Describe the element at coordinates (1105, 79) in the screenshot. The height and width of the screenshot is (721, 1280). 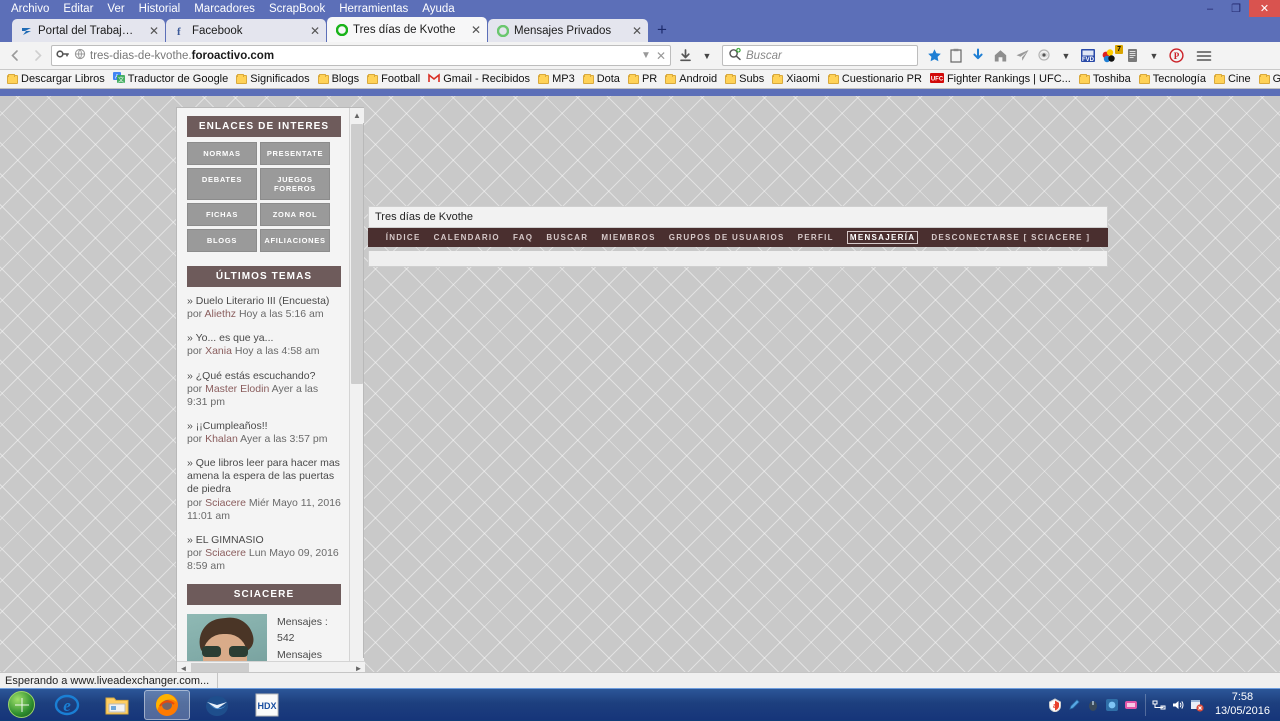
I see `bookmark-toshiba: Toshiba` at that location.